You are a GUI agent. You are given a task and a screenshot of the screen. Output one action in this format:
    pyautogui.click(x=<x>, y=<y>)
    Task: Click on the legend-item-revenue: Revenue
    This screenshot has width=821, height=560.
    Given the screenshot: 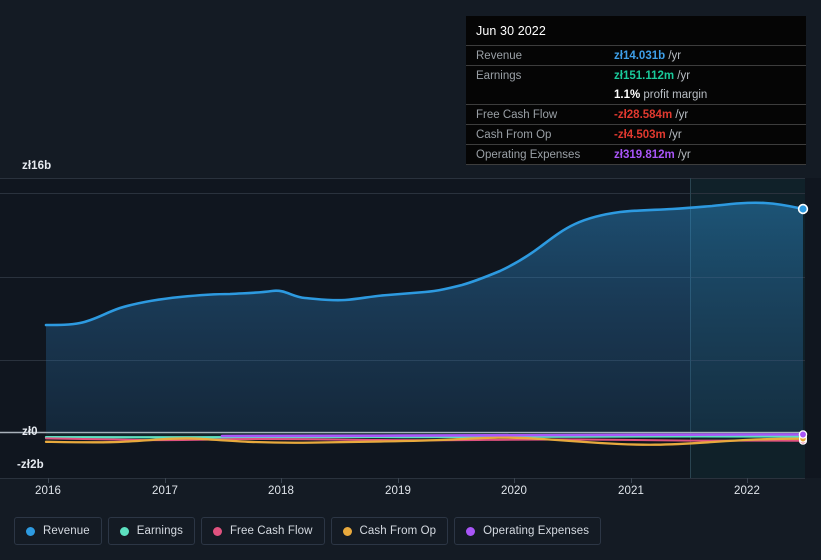 What is the action you would take?
    pyautogui.click(x=58, y=531)
    